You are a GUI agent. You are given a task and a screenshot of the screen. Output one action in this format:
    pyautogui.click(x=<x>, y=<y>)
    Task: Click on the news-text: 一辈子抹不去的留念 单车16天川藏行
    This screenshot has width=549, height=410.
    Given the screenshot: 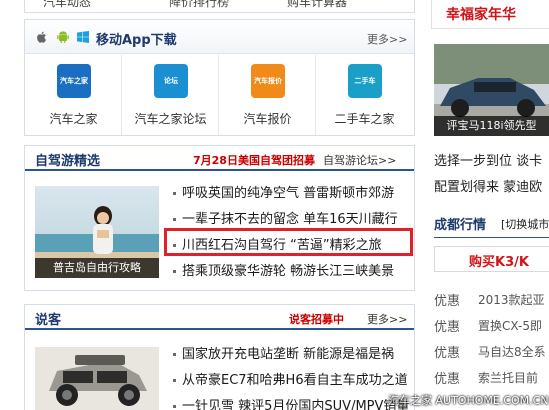 What is the action you would take?
    pyautogui.click(x=290, y=219)
    